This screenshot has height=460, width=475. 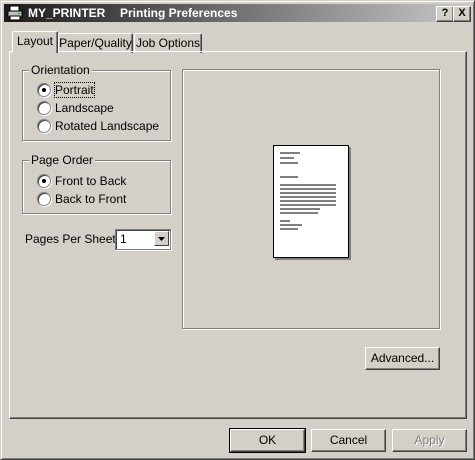 What do you see at coordinates (62, 160) in the screenshot?
I see `page-order-legend: Page Order` at bounding box center [62, 160].